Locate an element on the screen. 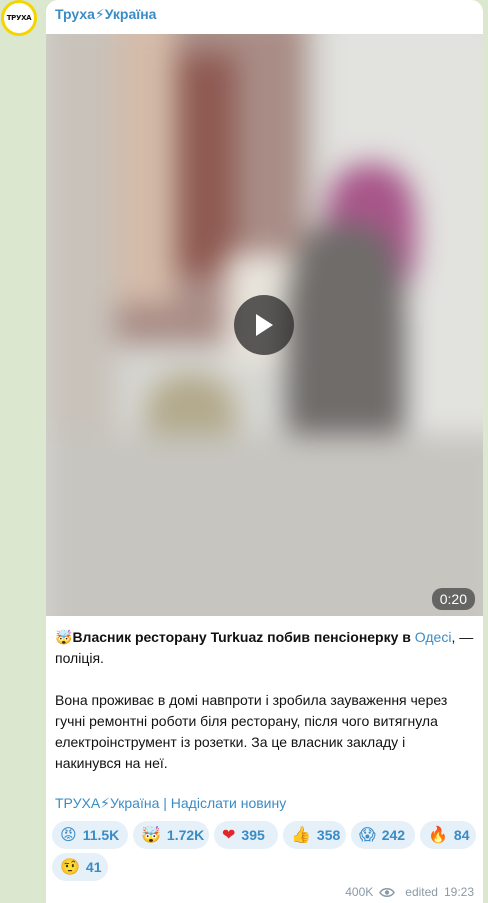 The width and height of the screenshot is (488, 903). reaction-count: 84 is located at coordinates (461, 835).